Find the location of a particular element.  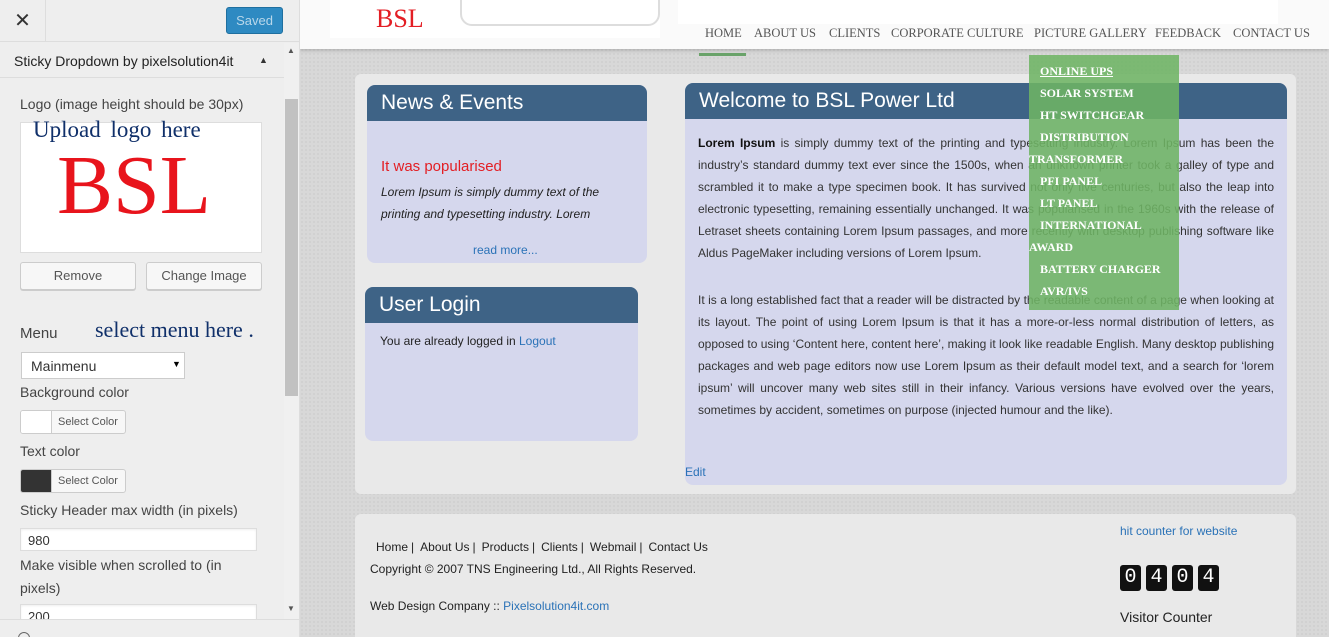

visible-scroll-value: 200 is located at coordinates (39, 614).